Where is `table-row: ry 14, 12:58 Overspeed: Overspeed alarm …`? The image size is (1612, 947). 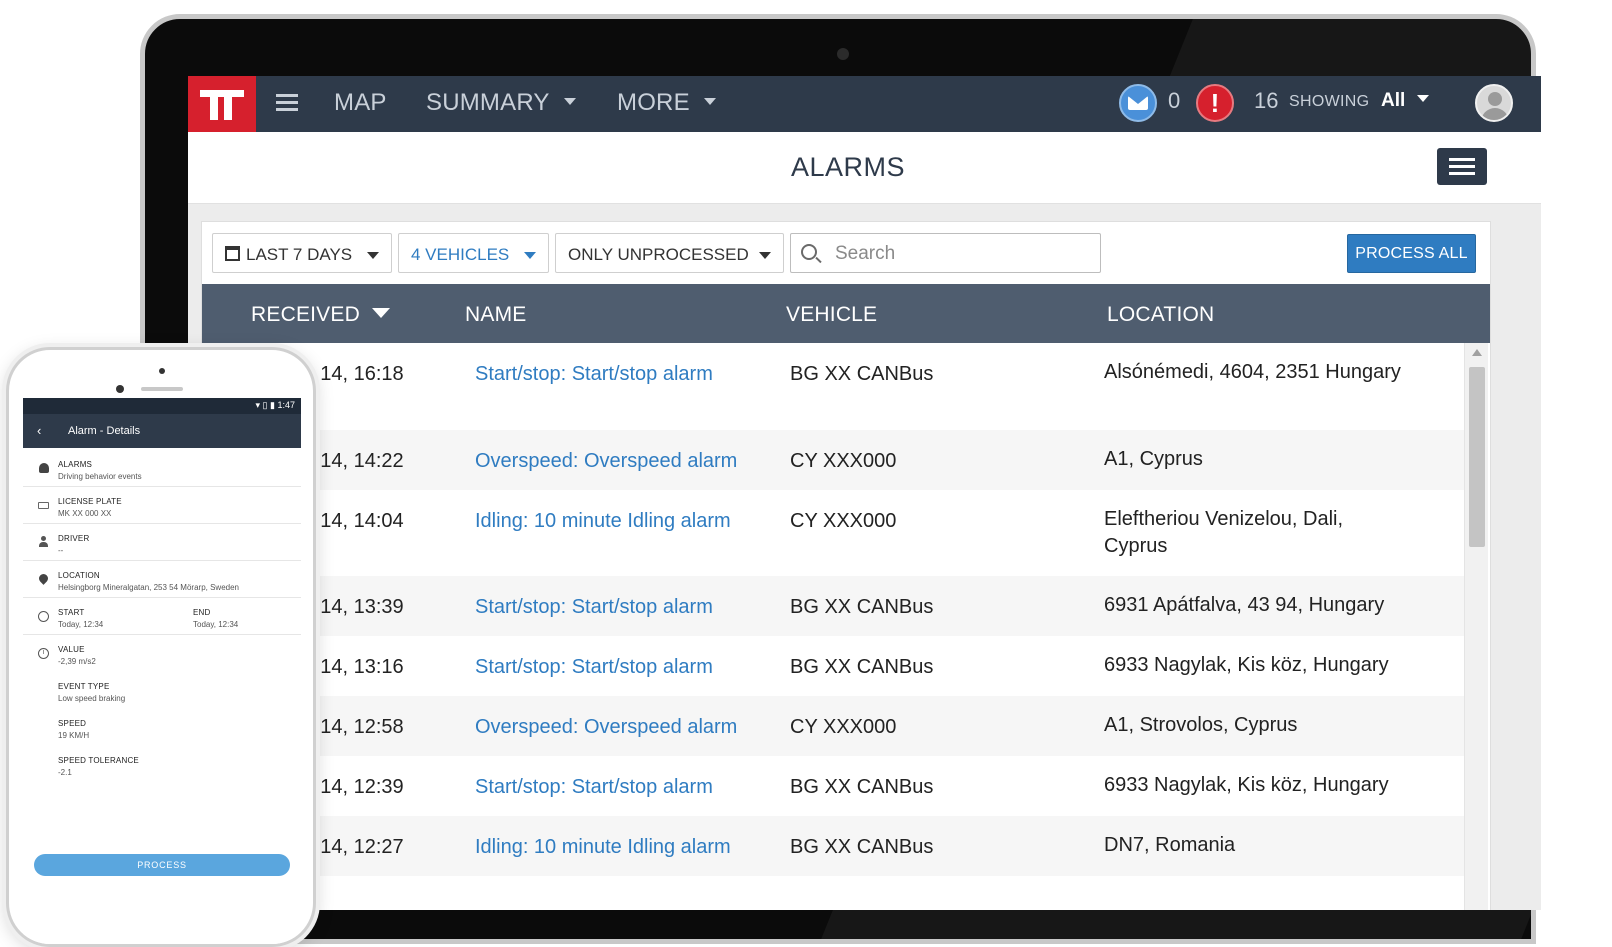 table-row: ry 14, 12:58 Overspeed: Overspeed alarm … is located at coordinates (833, 726).